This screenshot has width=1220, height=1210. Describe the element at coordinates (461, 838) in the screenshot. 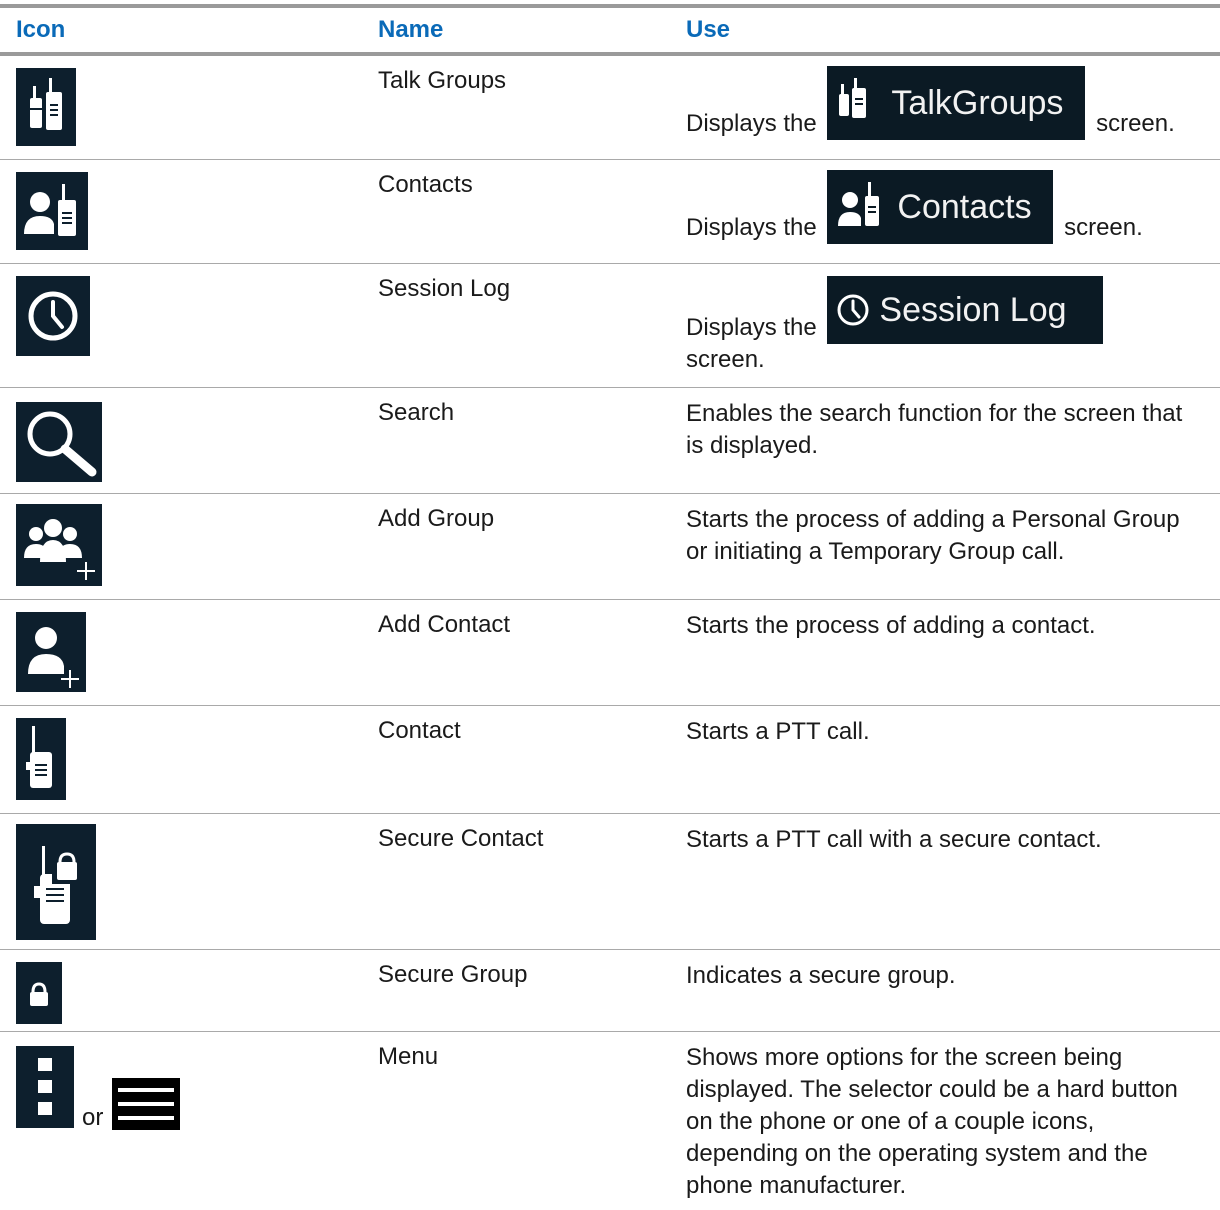

I see `row-name: Secure Contact` at that location.